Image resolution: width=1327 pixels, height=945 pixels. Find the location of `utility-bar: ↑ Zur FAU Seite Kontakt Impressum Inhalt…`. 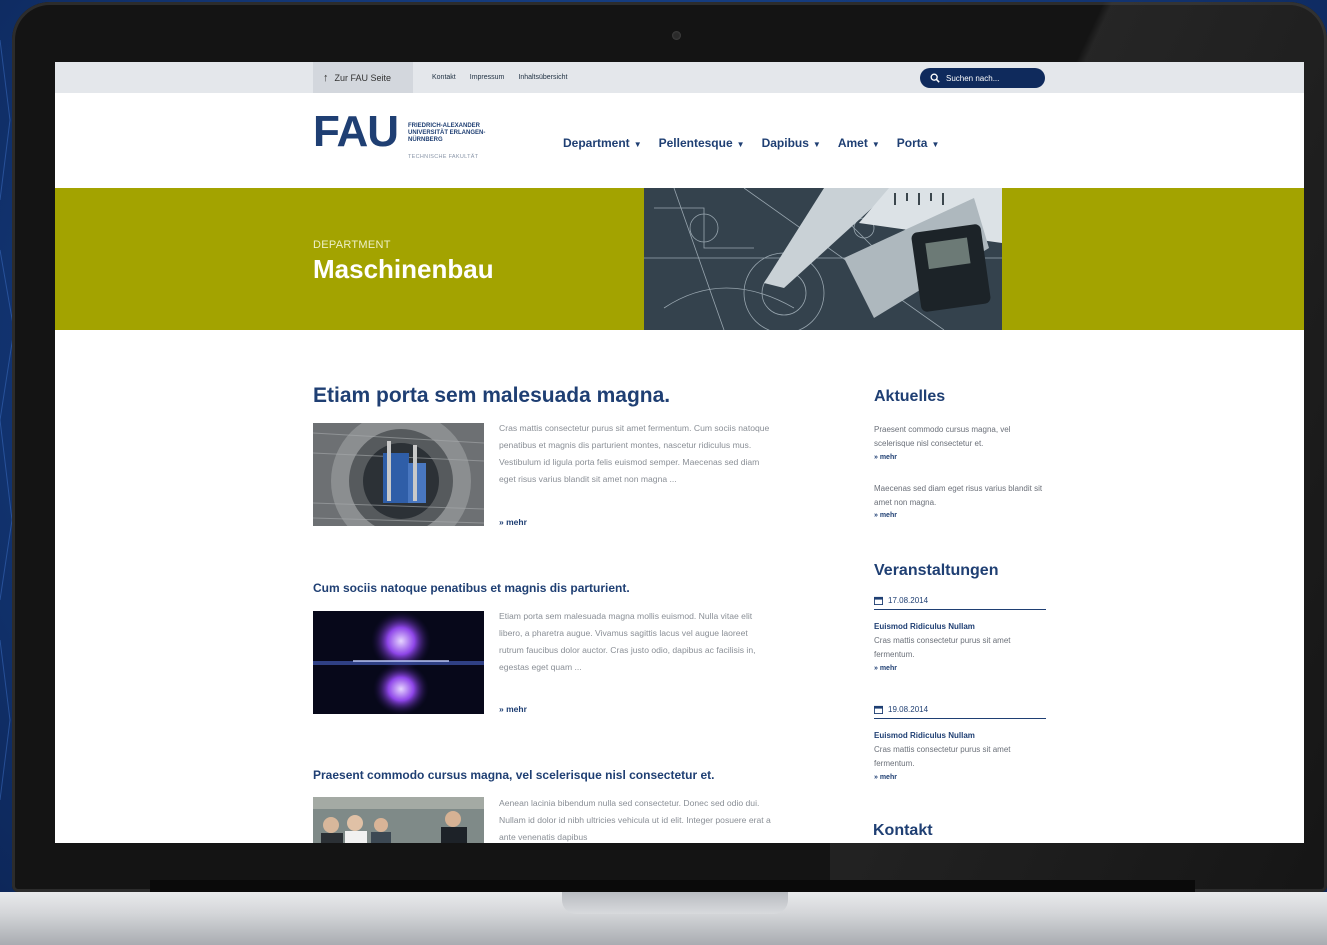

utility-bar: ↑ Zur FAU Seite Kontakt Impressum Inhalt… is located at coordinates (679, 77).